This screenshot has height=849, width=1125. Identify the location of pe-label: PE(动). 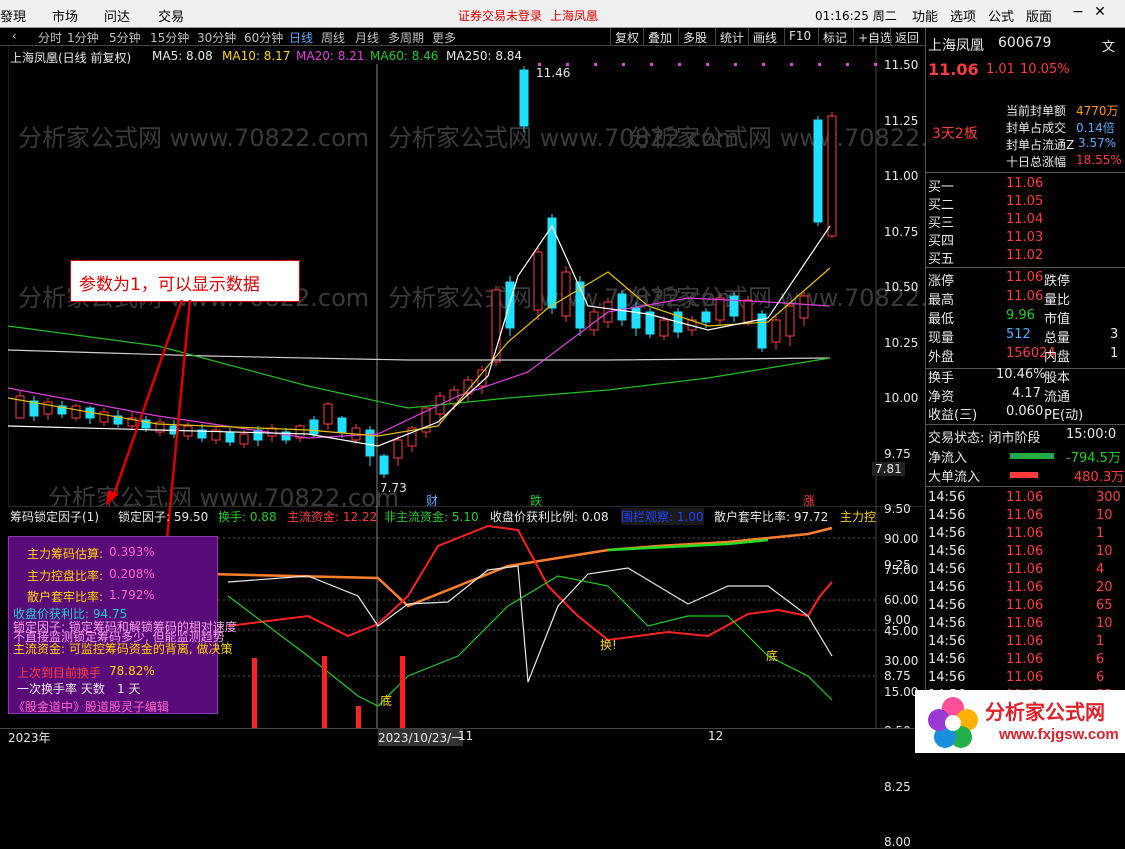
(1064, 415).